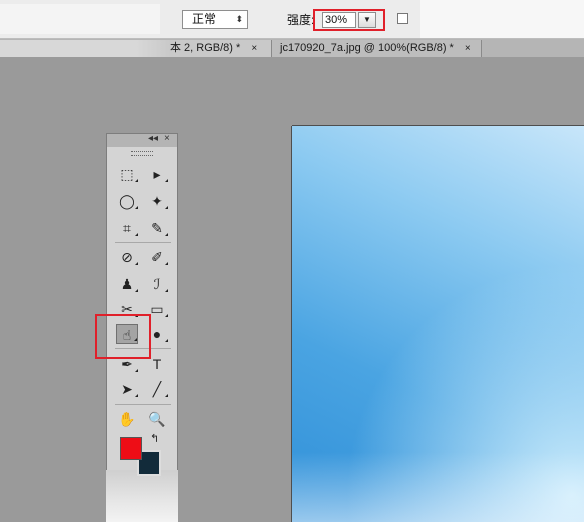 The width and height of the screenshot is (584, 522). I want to click on zoom-tool-icon: 🔍, so click(157, 419).